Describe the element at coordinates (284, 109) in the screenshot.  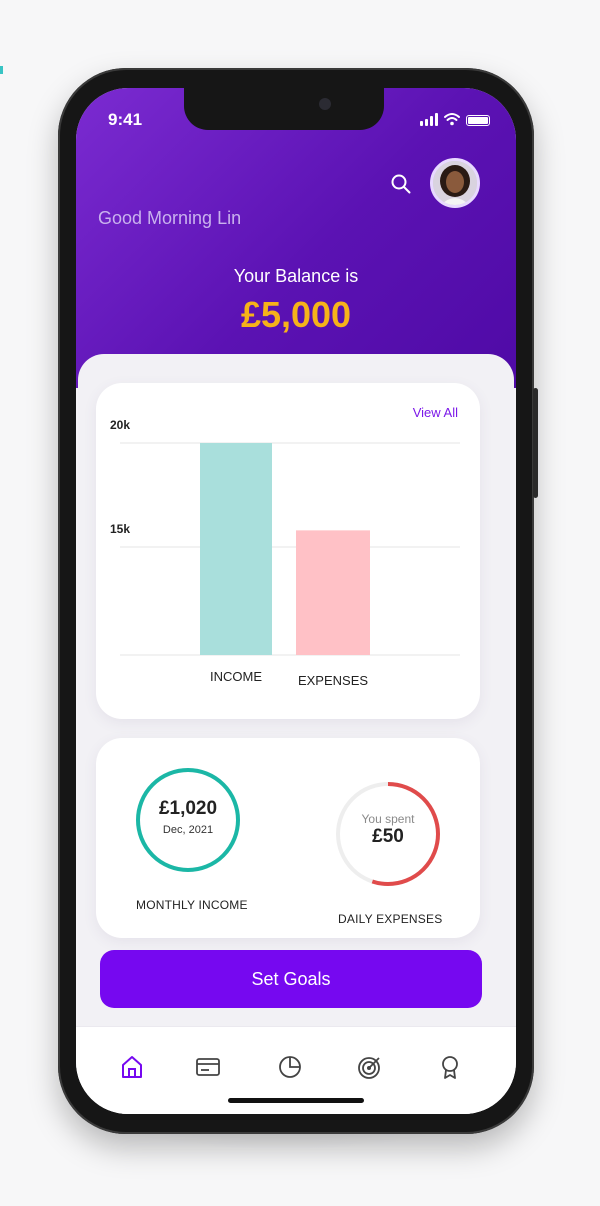
I see `notch` at that location.